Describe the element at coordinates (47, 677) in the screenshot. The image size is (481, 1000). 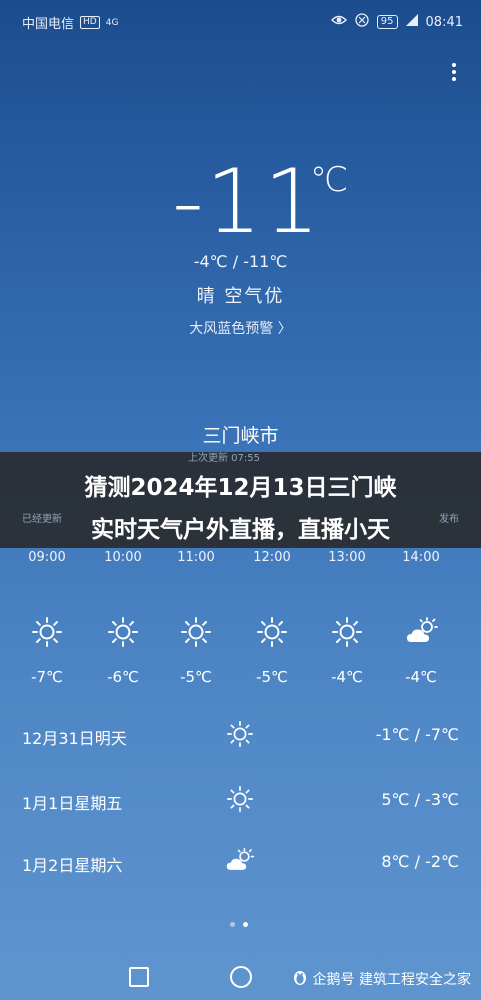
I see `hour-temp: -7℃` at that location.